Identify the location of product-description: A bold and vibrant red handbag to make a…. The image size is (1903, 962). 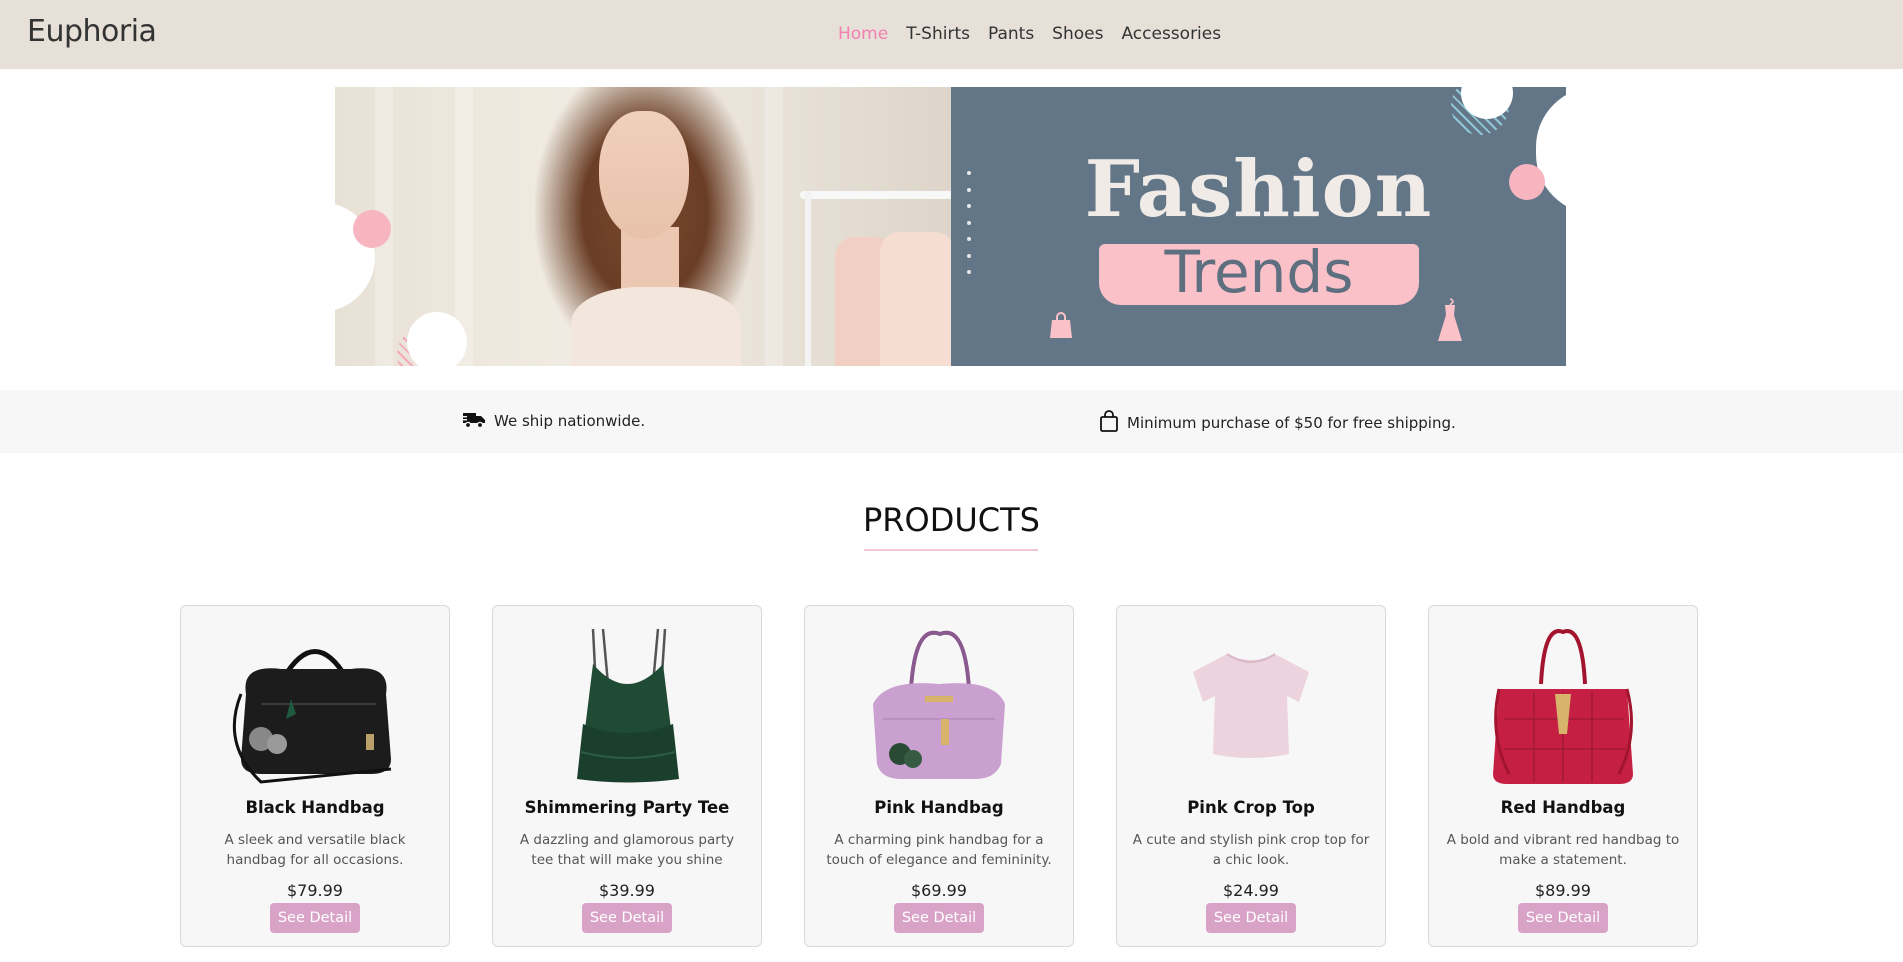
(1563, 850).